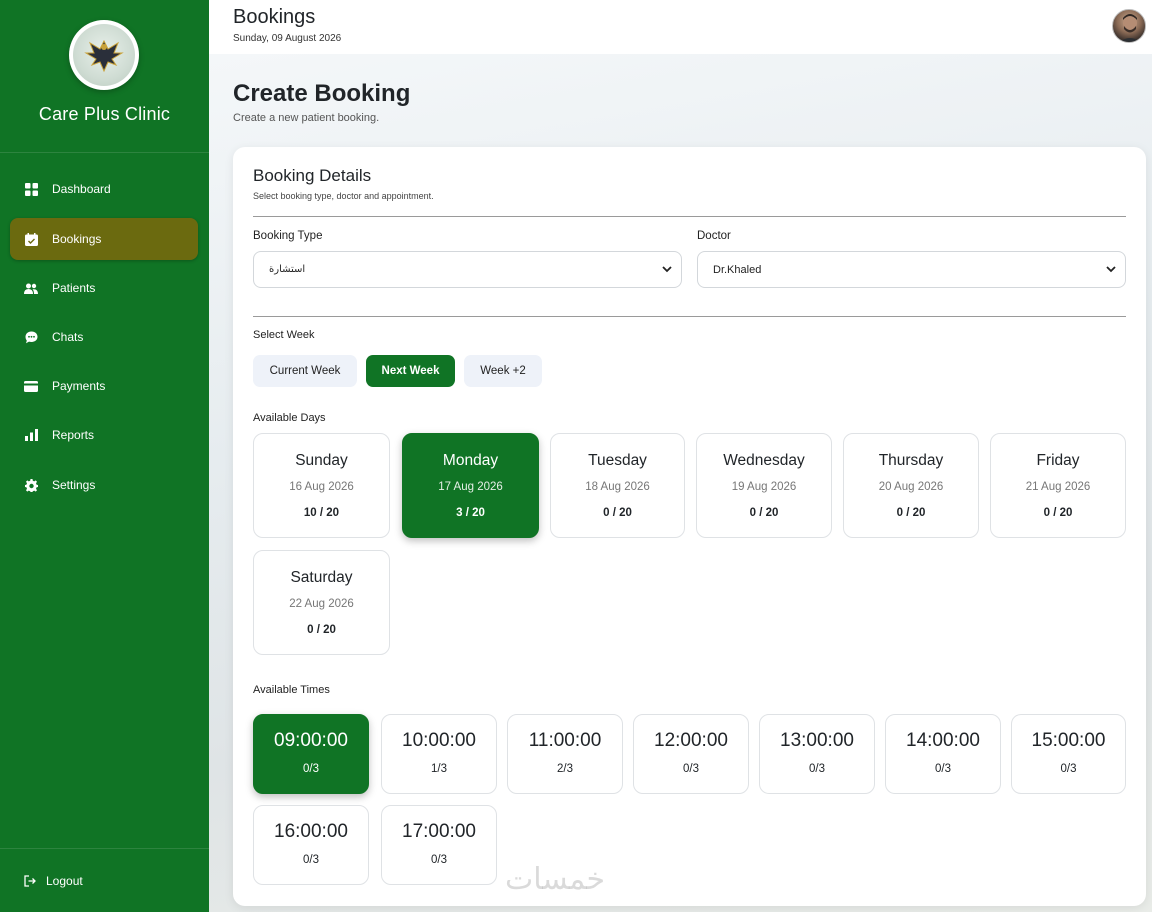 Image resolution: width=1152 pixels, height=912 pixels. What do you see at coordinates (565, 769) in the screenshot?
I see `time-count: 2/3` at bounding box center [565, 769].